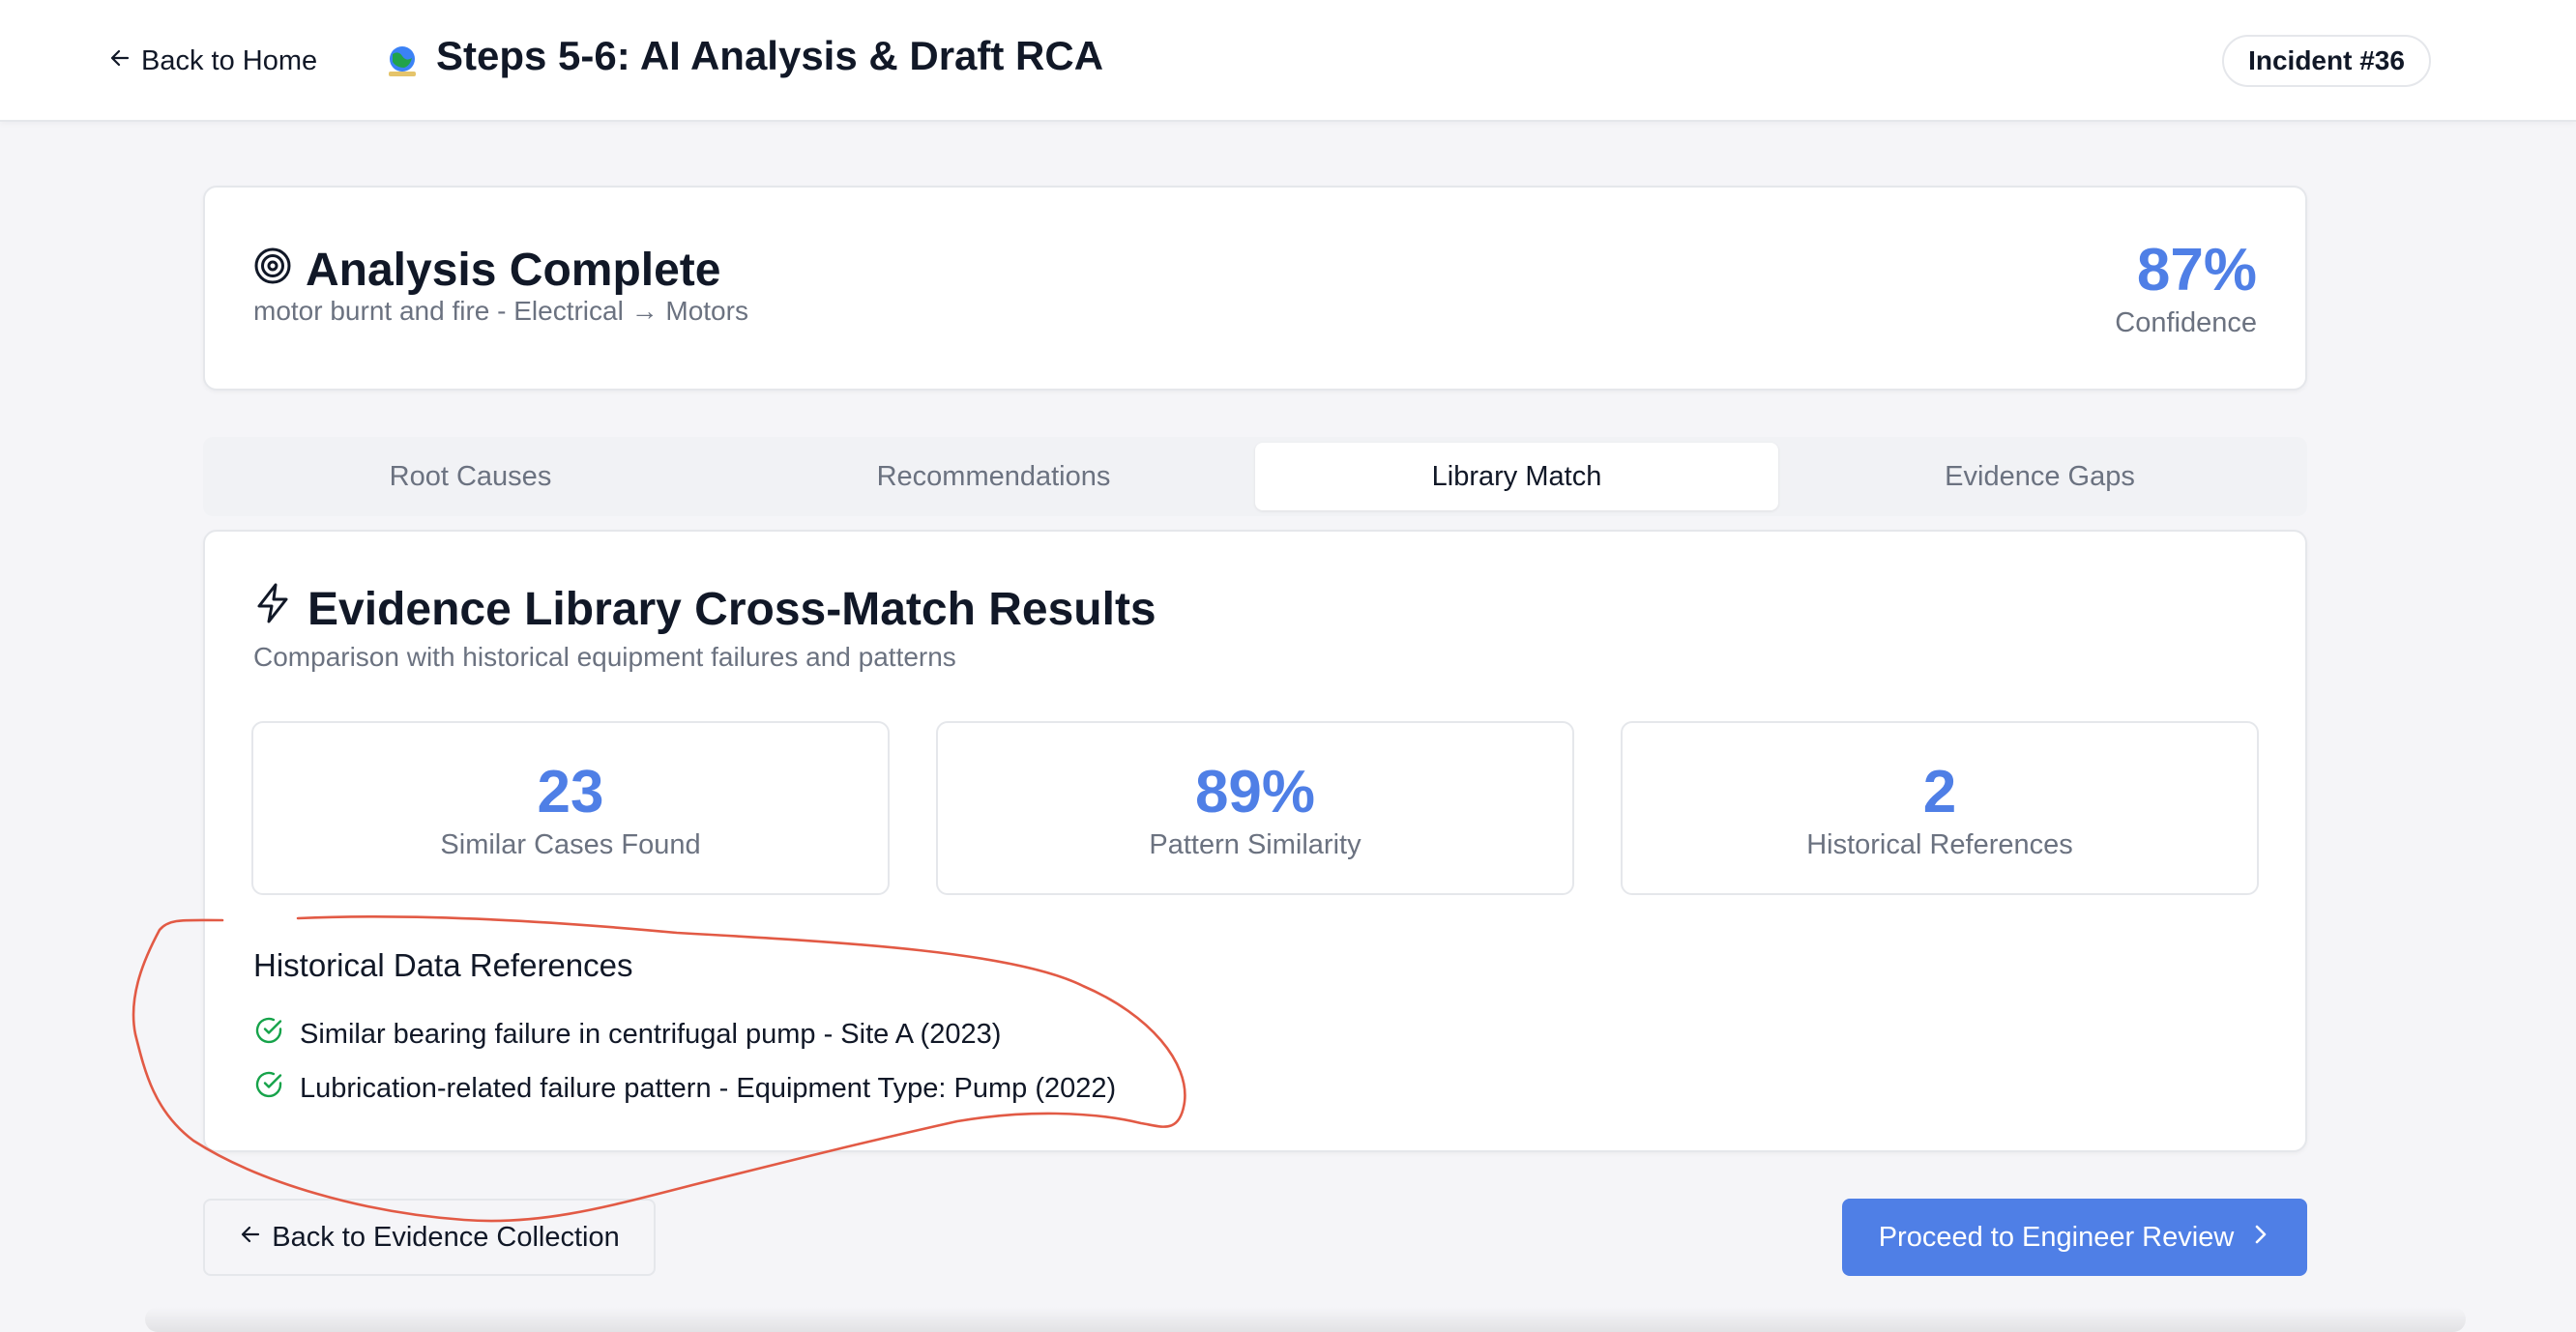 The width and height of the screenshot is (2576, 1332). I want to click on back-to-home-label: Back to Home, so click(229, 60).